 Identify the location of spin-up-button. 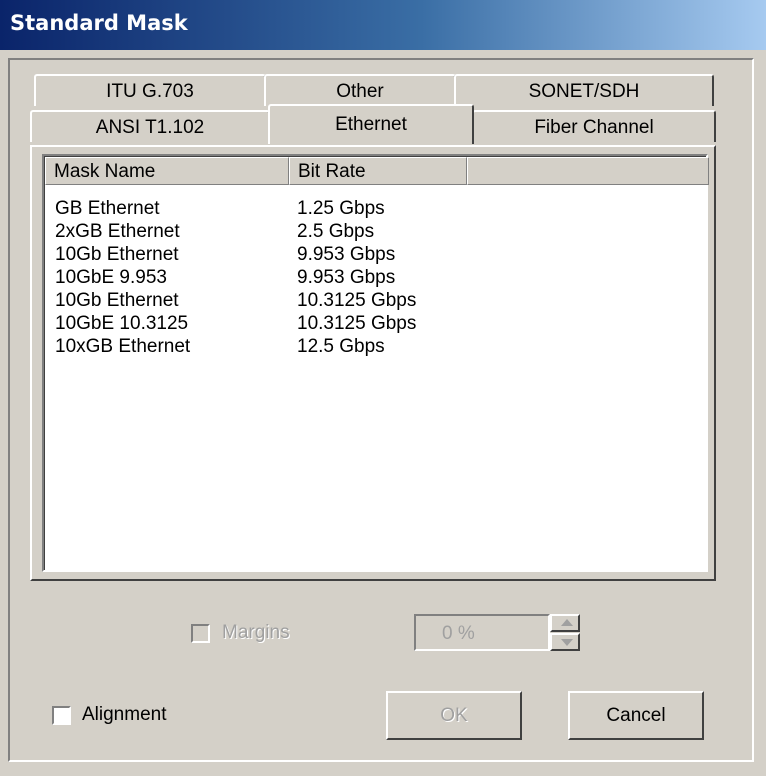
(565, 623).